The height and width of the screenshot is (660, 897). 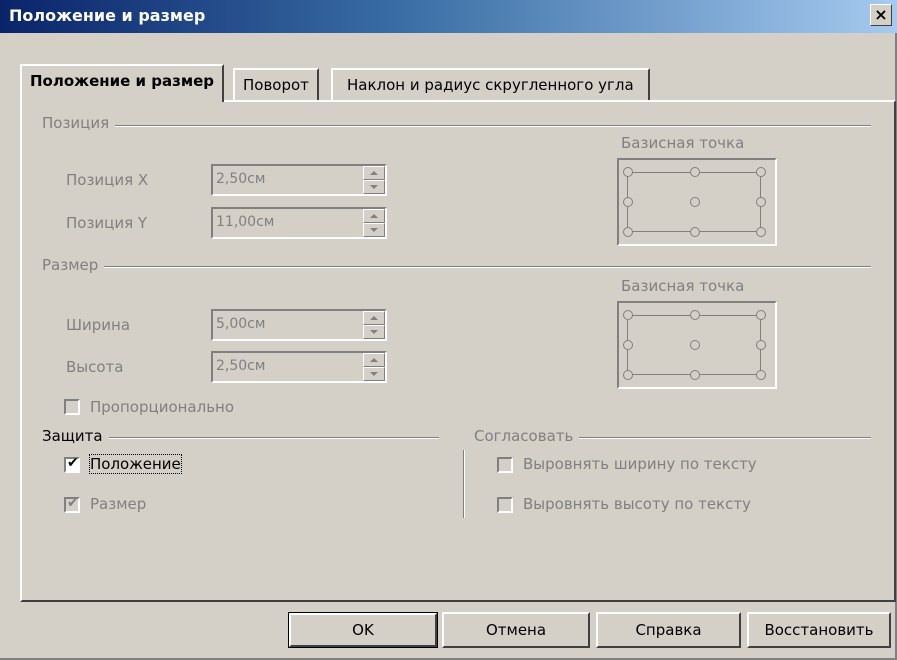 I want to click on width-increment, so click(x=374, y=318).